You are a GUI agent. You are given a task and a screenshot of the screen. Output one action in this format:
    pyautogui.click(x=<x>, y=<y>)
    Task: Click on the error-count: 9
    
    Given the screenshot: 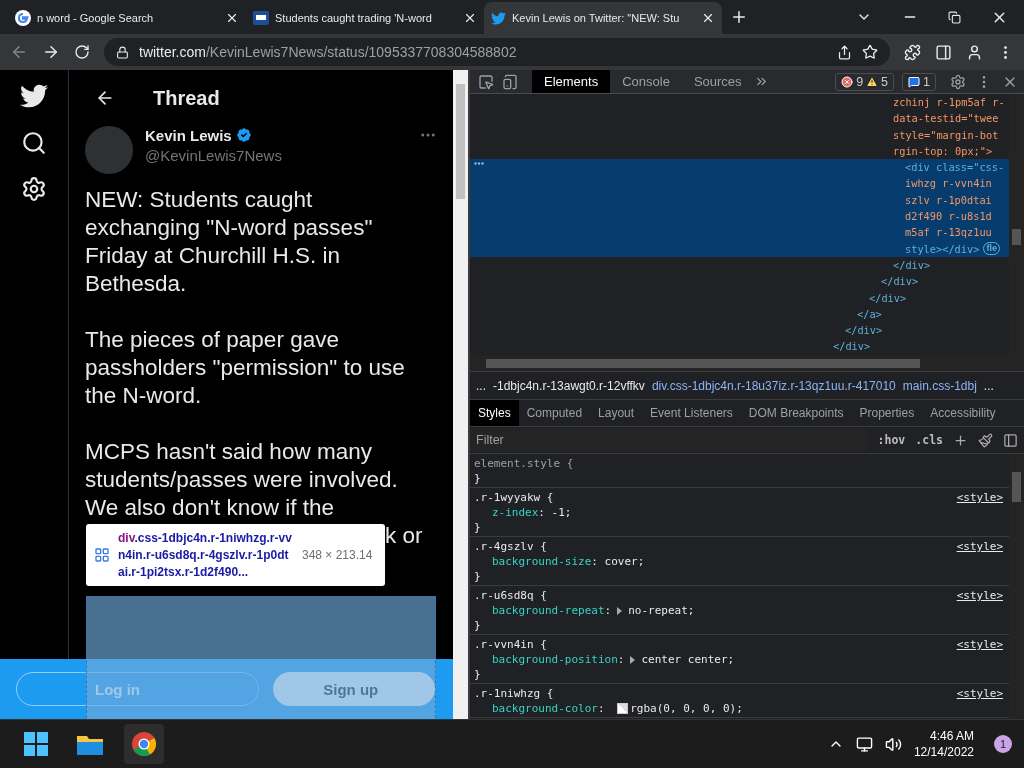 What is the action you would take?
    pyautogui.click(x=860, y=81)
    